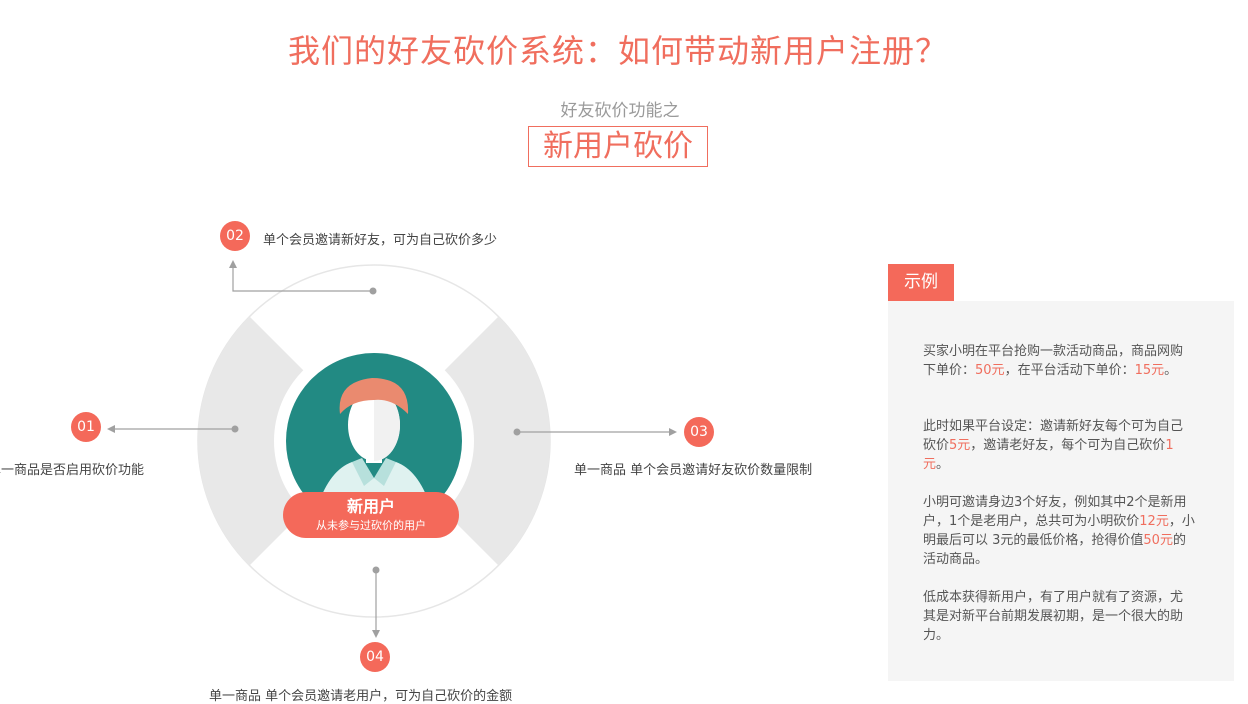 The width and height of the screenshot is (1248, 704). I want to click on center-badge: 新用户 从未参与过砍价的用户, so click(371, 515).